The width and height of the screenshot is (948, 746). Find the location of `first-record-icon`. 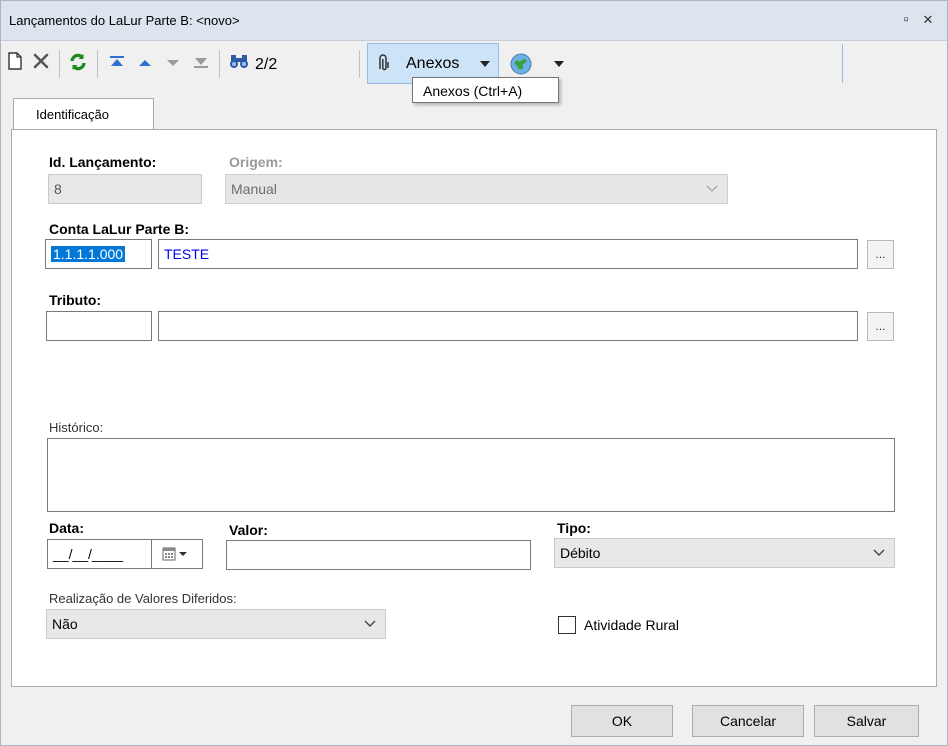

first-record-icon is located at coordinates (117, 64).